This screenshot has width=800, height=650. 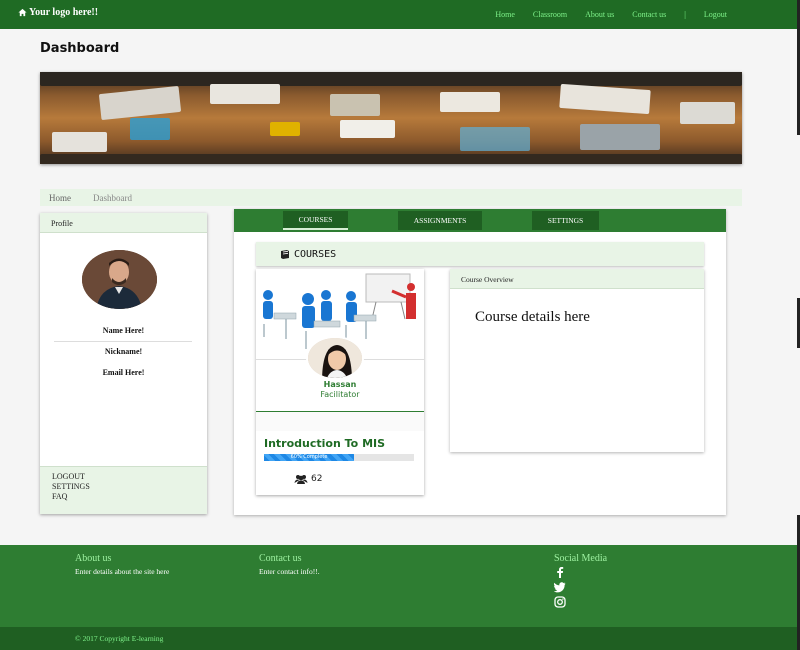 What do you see at coordinates (550, 14) in the screenshot?
I see `nav-classroom-link: Classroom` at bounding box center [550, 14].